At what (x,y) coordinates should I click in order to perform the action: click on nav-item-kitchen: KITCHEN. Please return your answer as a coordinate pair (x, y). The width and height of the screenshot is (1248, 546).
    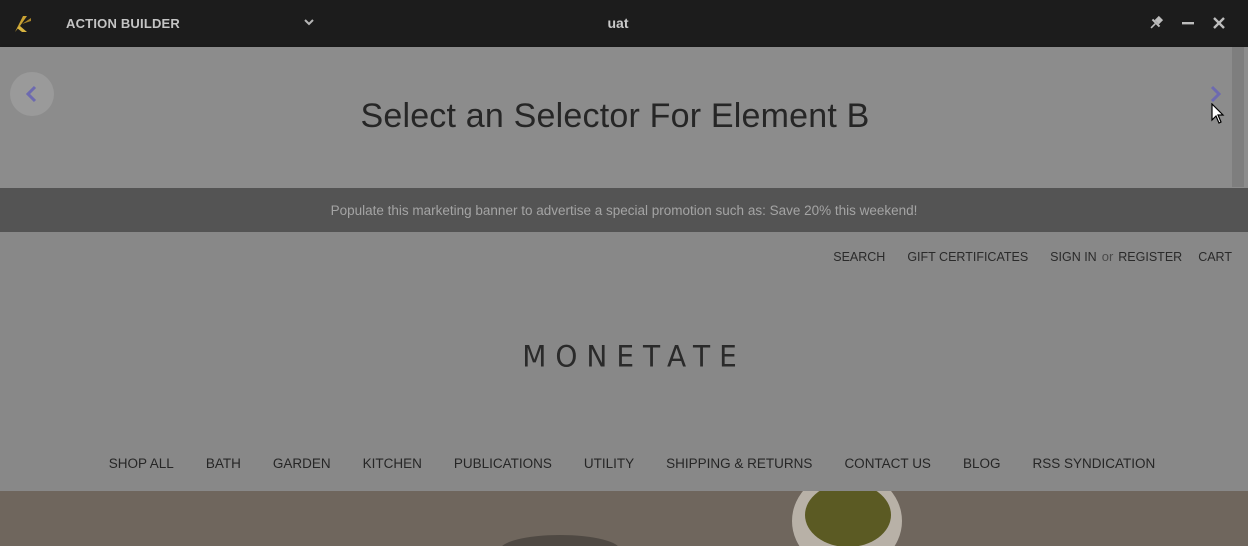
    Looking at the image, I should click on (392, 463).